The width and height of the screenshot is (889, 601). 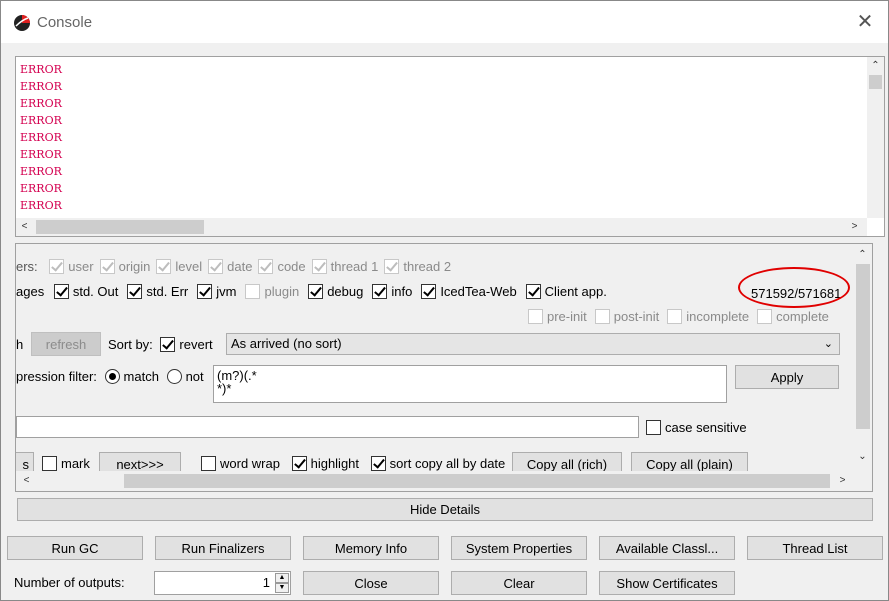 I want to click on case-sensitive-label: case sensitive, so click(x=706, y=427).